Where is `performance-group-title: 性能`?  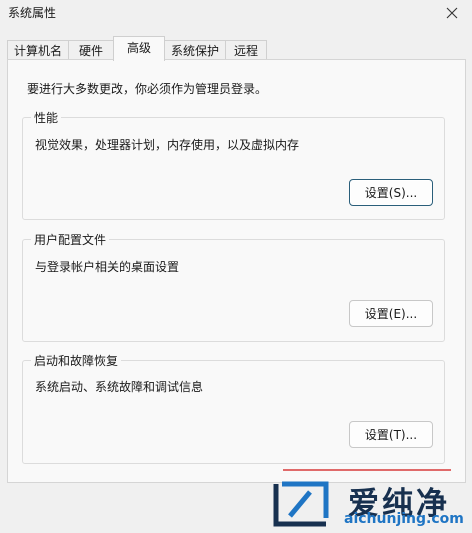 performance-group-title: 性能 is located at coordinates (46, 117).